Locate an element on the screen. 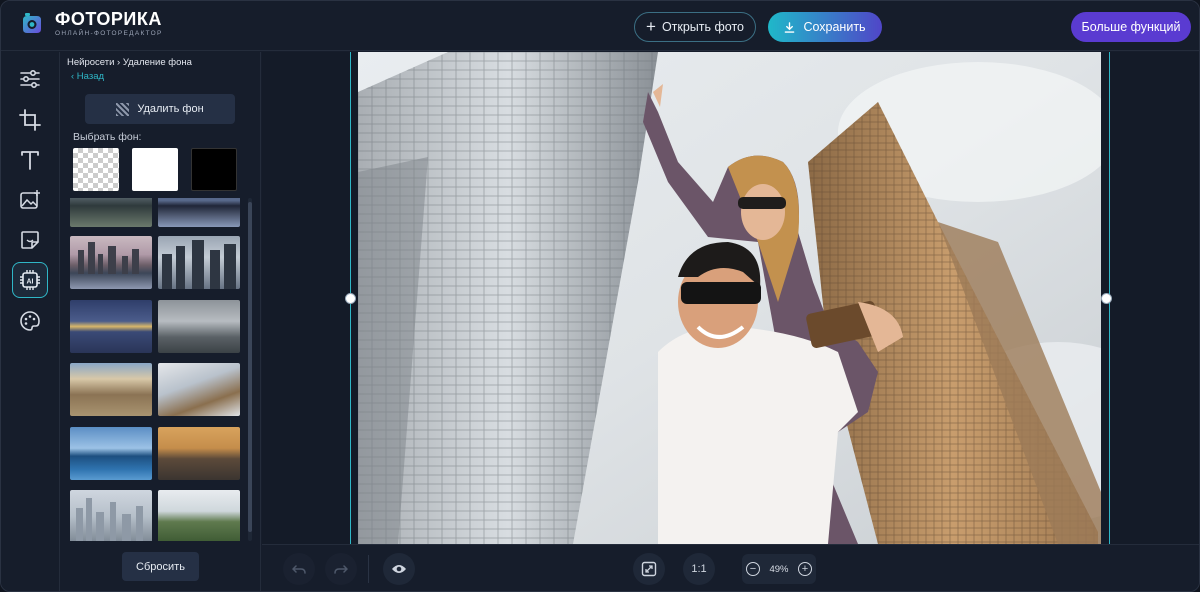 Image resolution: width=1200 pixels, height=592 pixels. tool-ai: AI is located at coordinates (30, 280).